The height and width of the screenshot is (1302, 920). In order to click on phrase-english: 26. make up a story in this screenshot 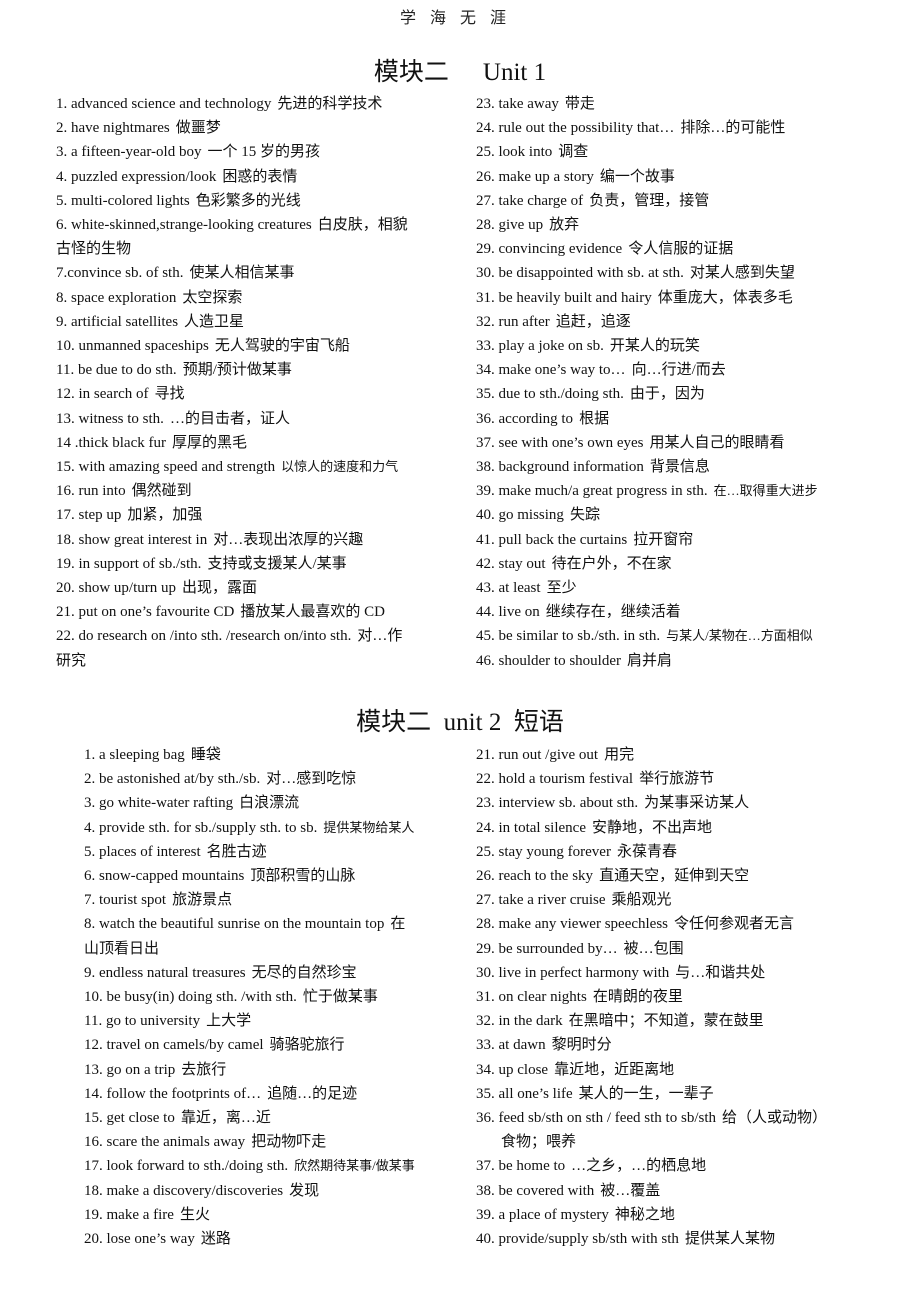, I will do `click(535, 176)`.